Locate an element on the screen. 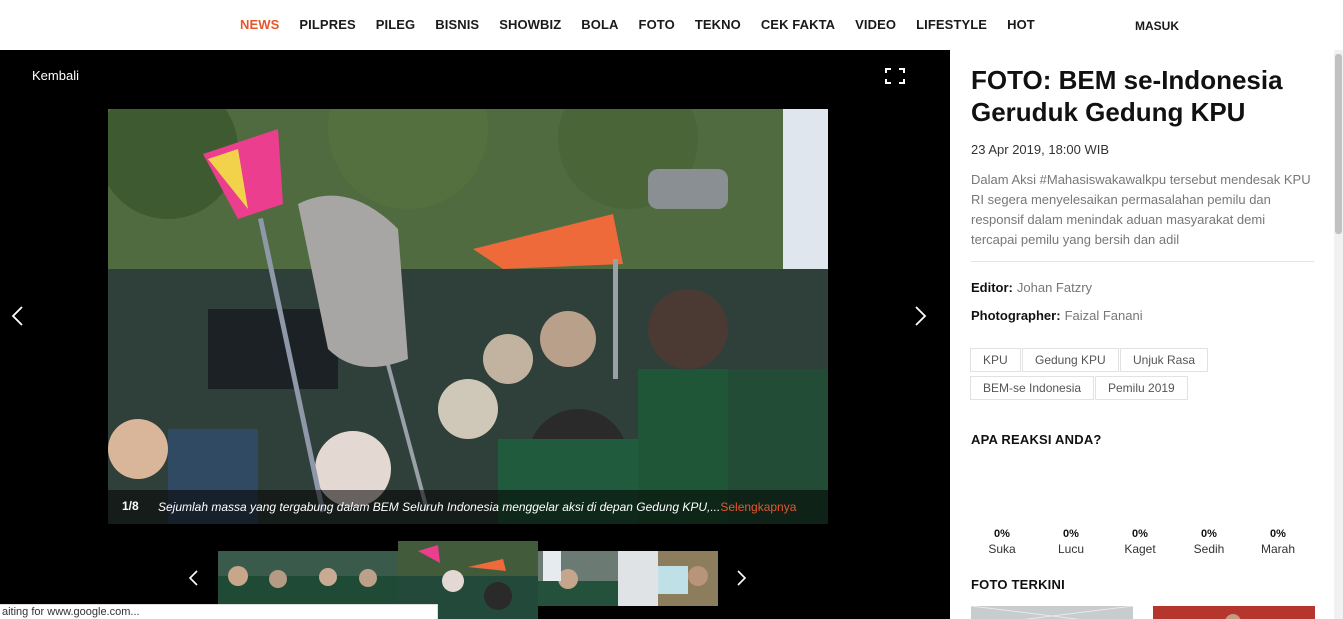  nav-item-pileg: PILEG is located at coordinates (396, 24).